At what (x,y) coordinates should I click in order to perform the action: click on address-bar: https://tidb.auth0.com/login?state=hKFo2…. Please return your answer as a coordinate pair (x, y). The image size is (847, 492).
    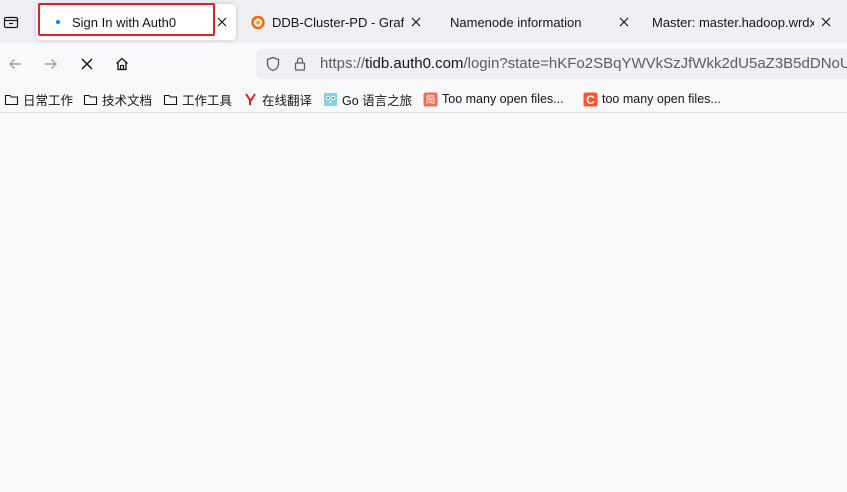
    Looking at the image, I should click on (551, 64).